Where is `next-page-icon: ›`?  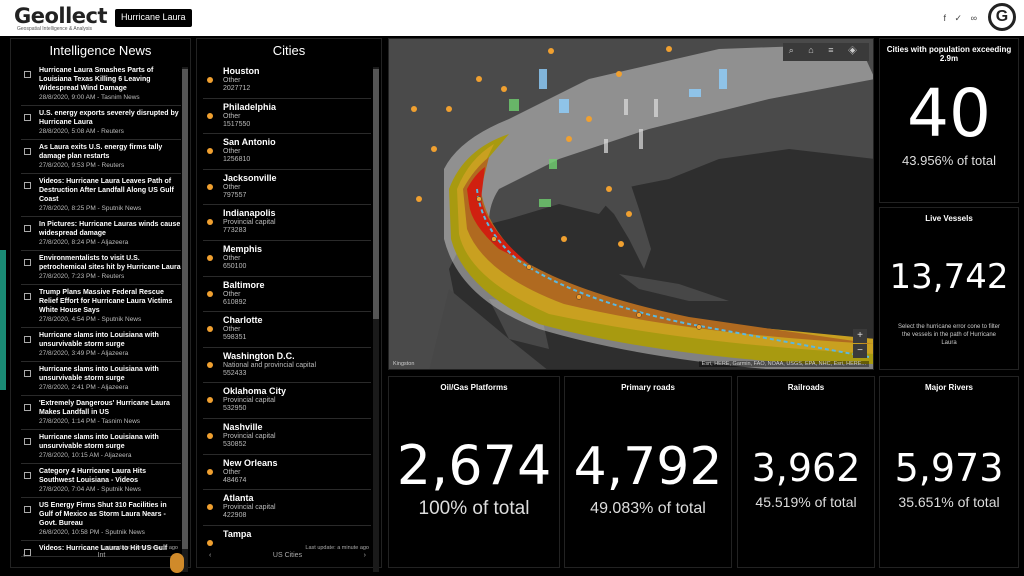
next-page-icon: › is located at coordinates (365, 555).